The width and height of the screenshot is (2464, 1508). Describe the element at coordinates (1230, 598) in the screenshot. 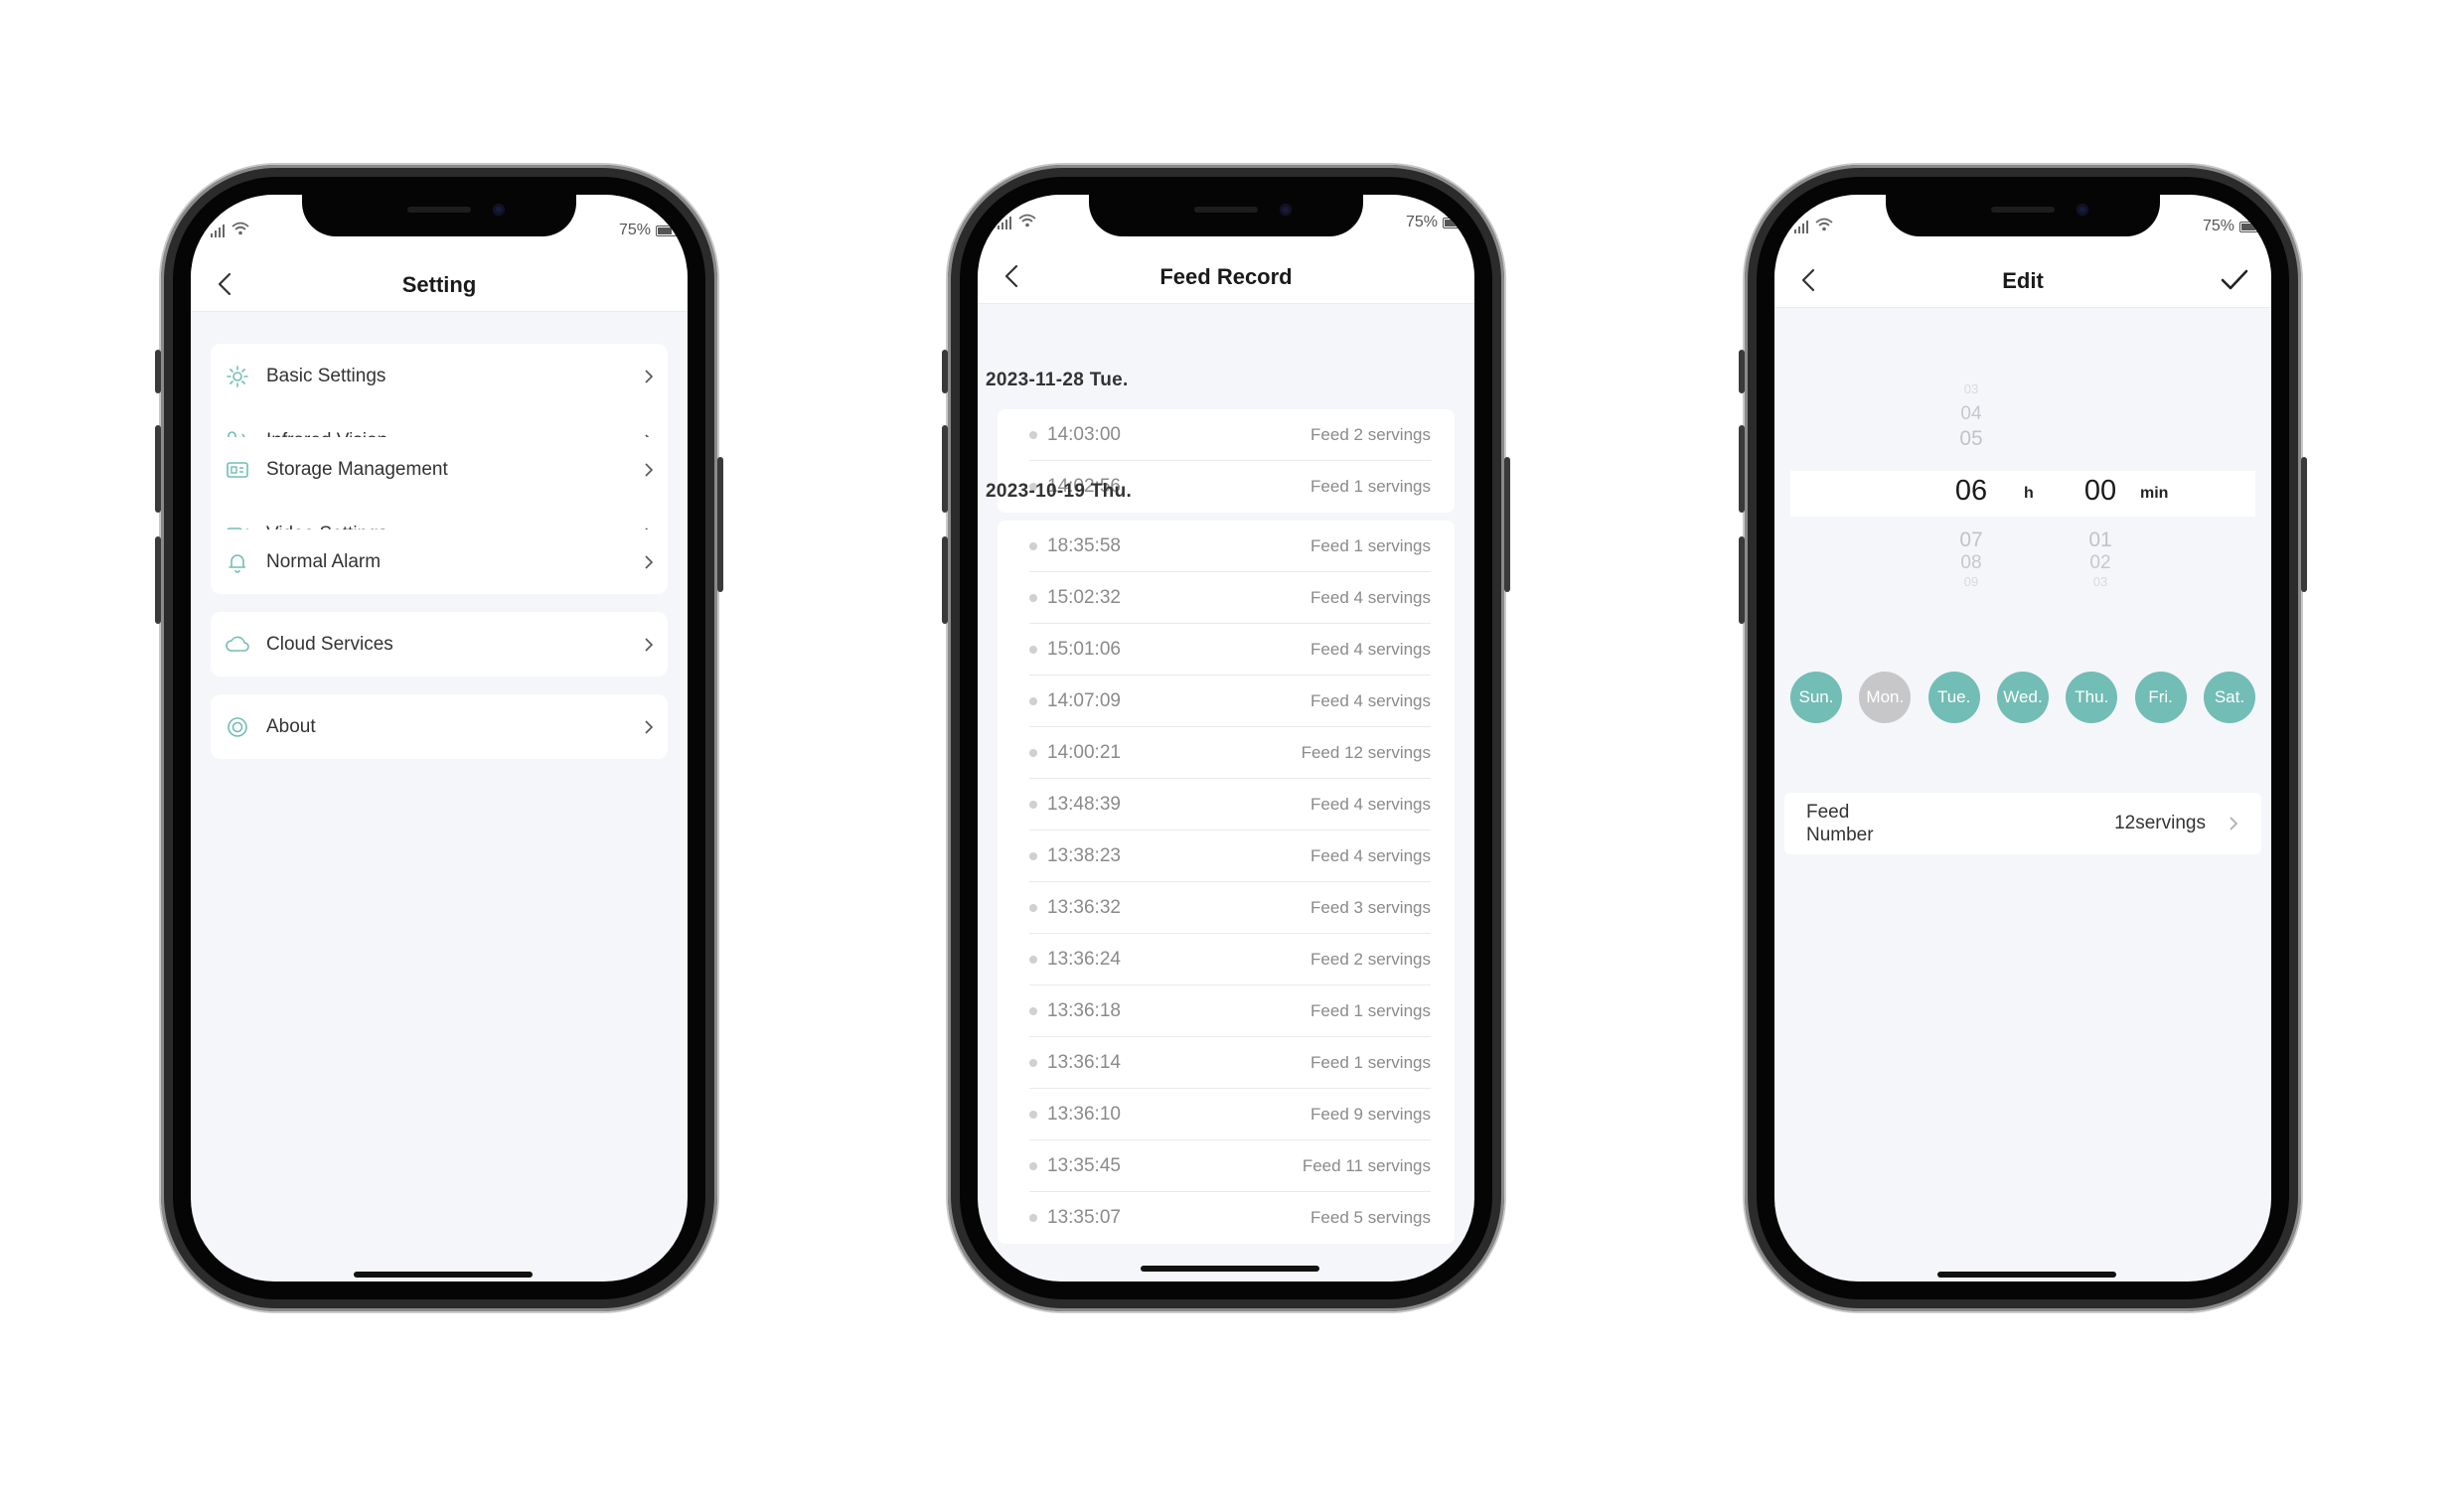

I see `record-row: 15:02:32 Feed 4 servings` at that location.